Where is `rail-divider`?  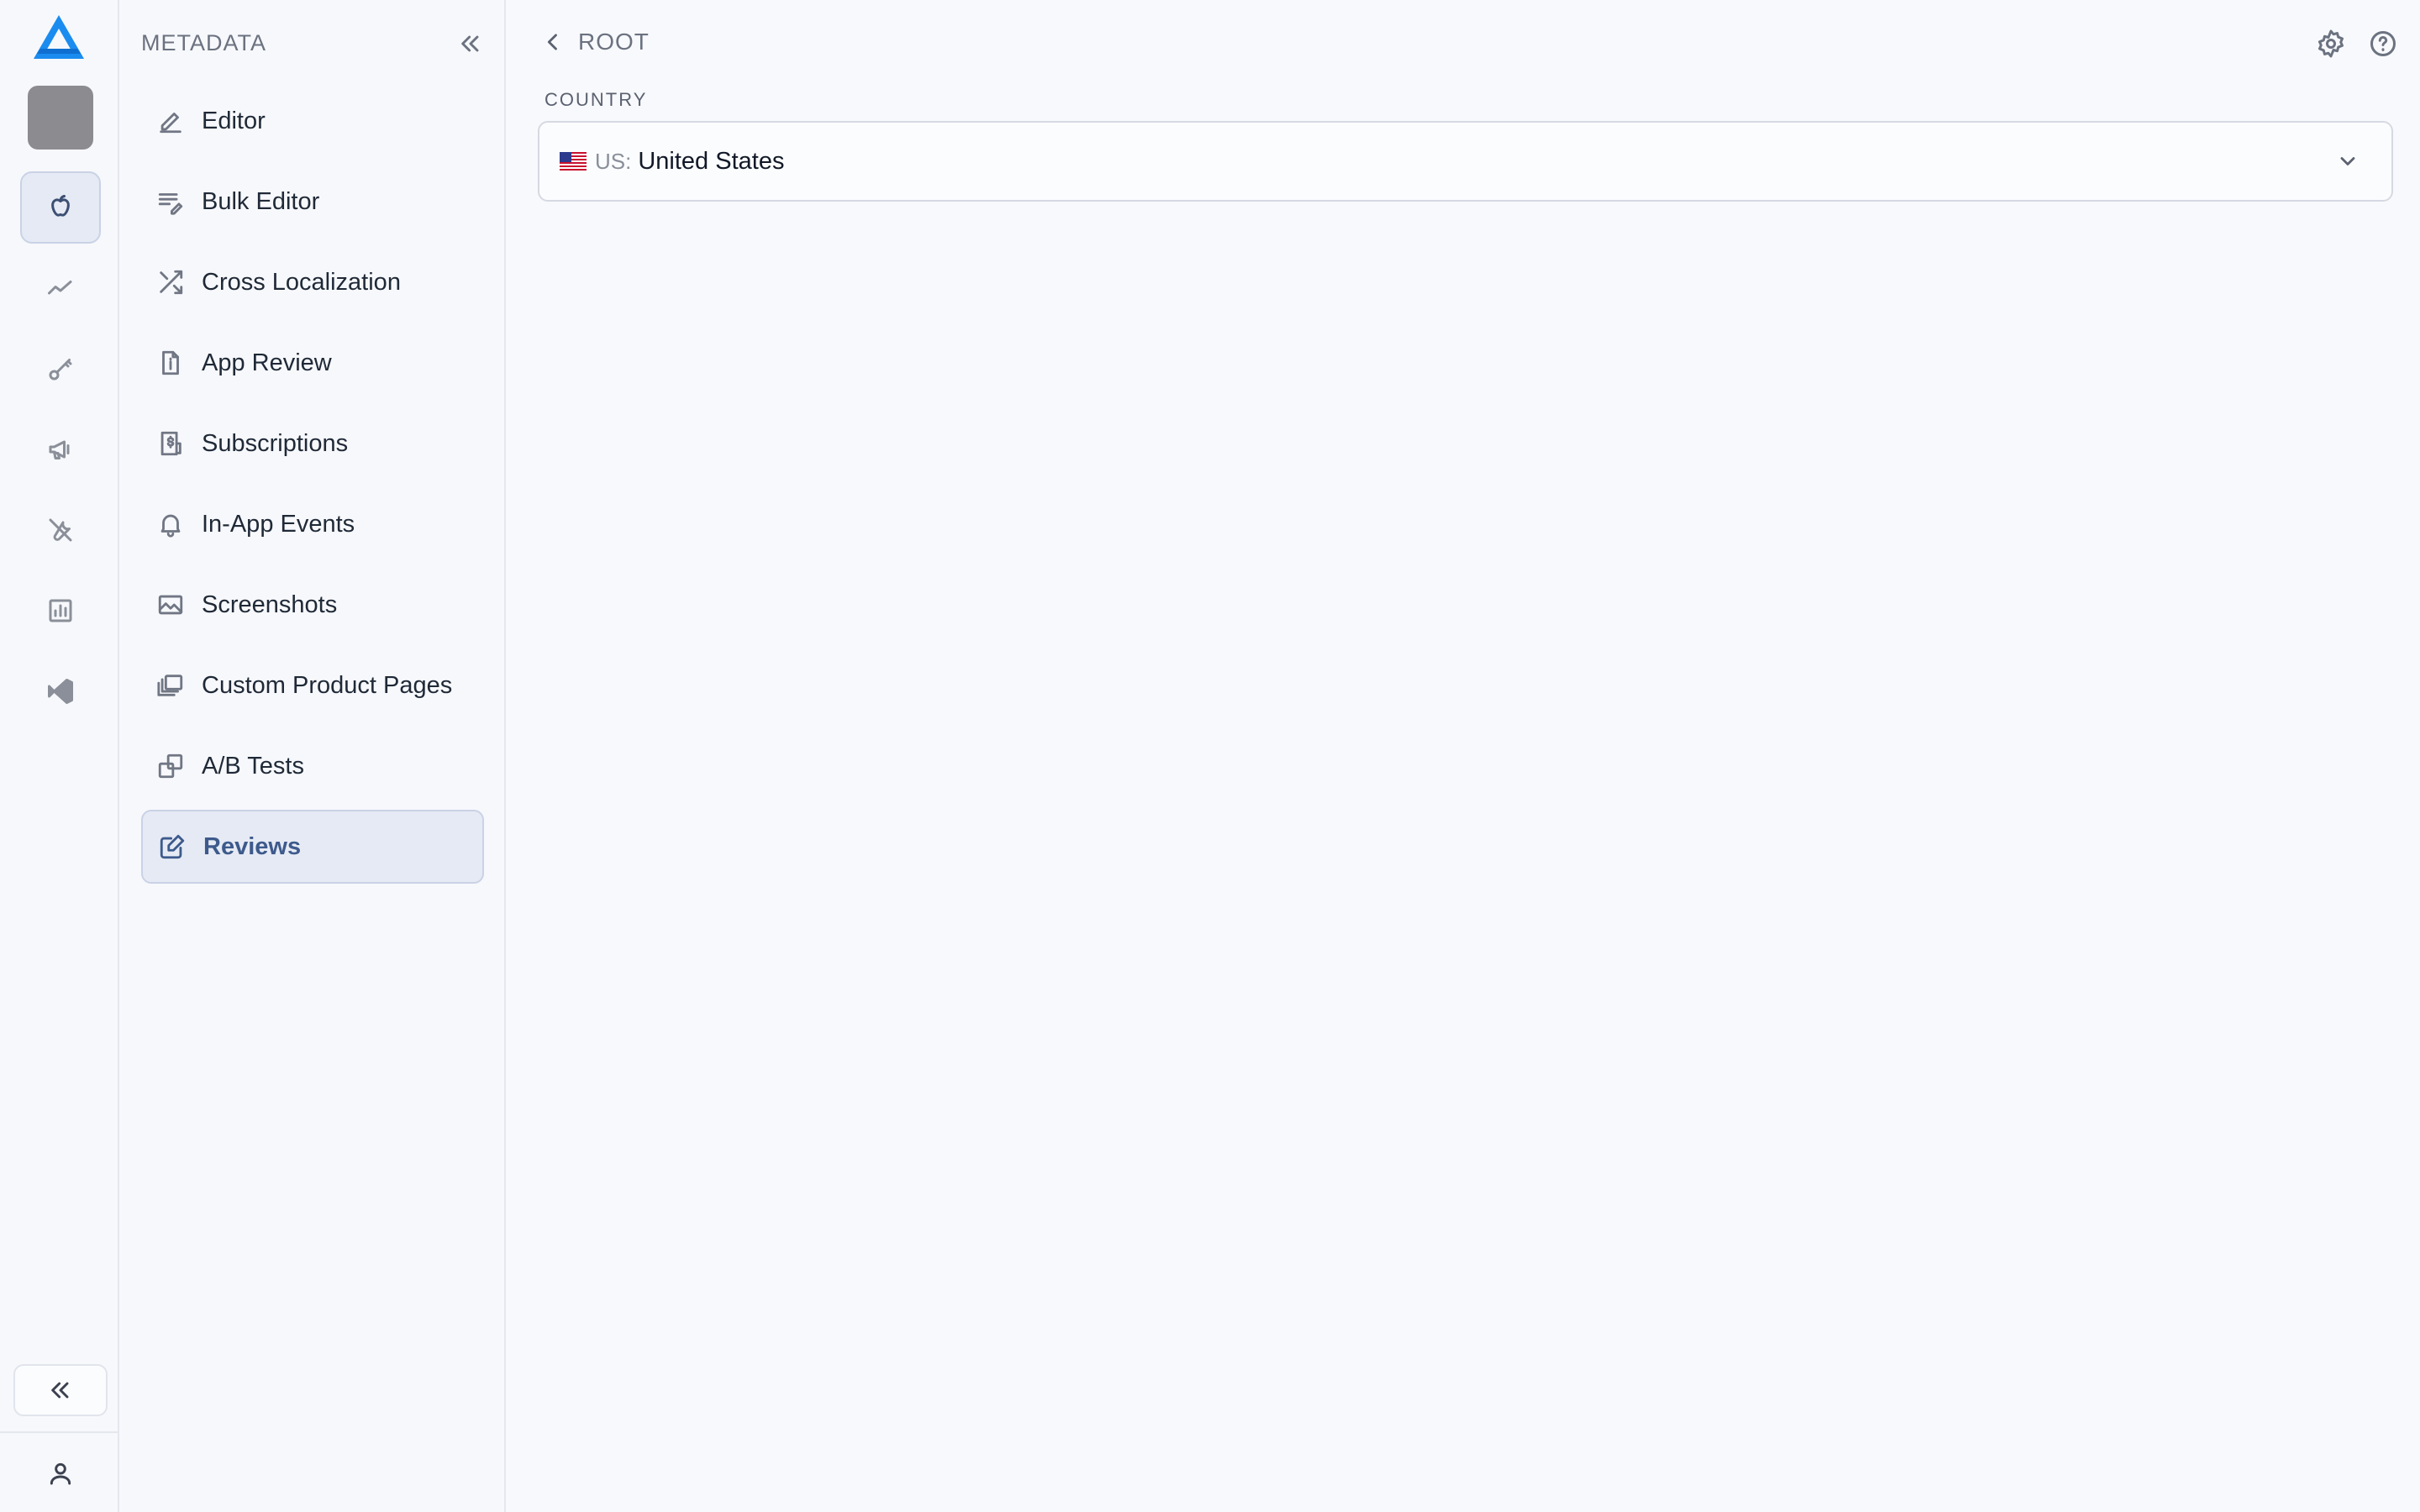
rail-divider is located at coordinates (59, 1432).